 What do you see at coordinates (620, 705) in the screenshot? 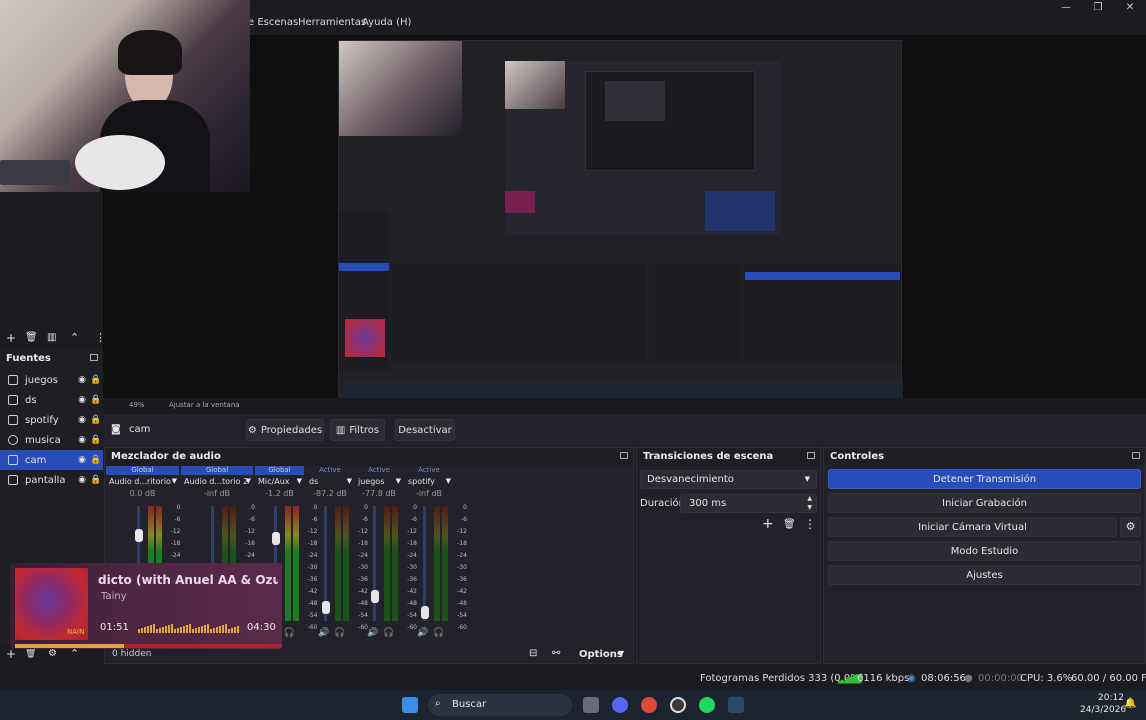
I see `discord-icon` at bounding box center [620, 705].